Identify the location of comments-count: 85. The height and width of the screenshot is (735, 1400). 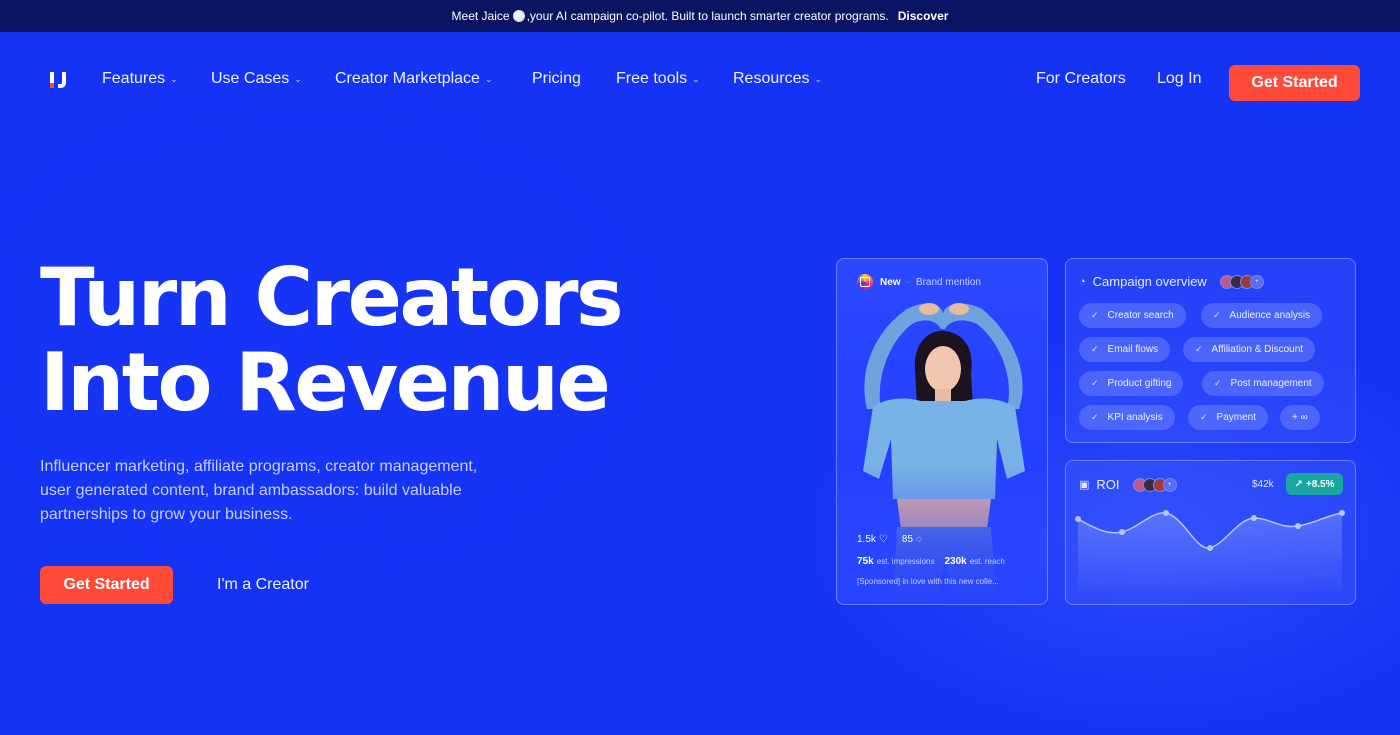
(907, 539).